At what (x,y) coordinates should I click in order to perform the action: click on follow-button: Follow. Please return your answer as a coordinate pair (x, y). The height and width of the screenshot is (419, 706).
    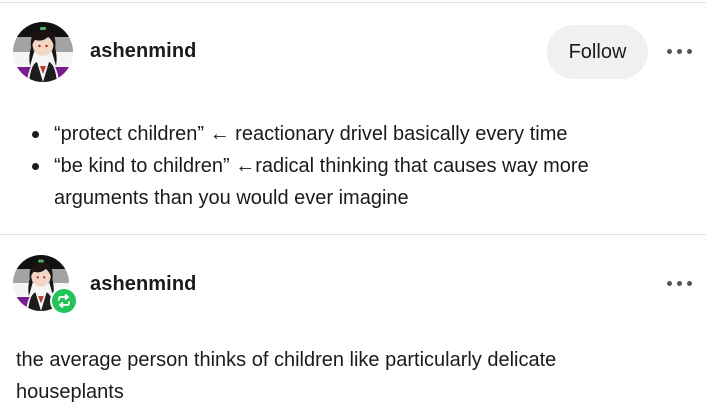
    Looking at the image, I should click on (597, 52).